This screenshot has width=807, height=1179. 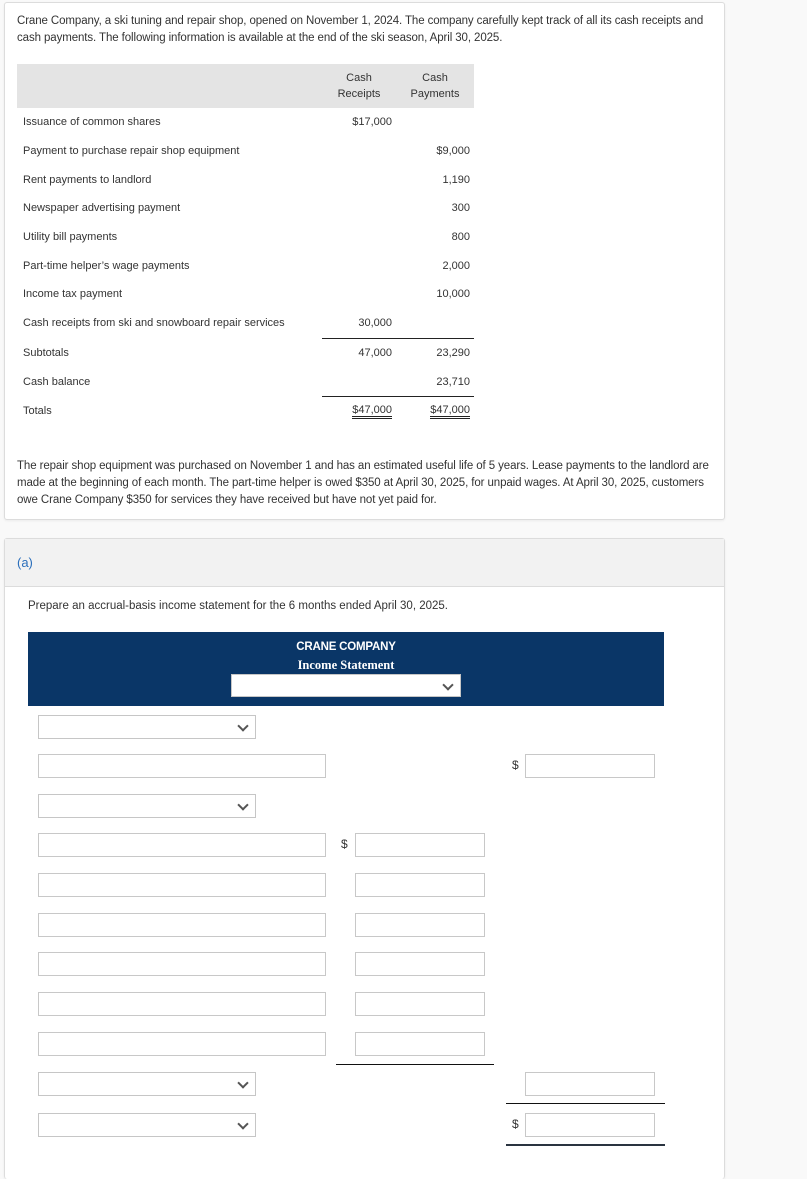 I want to click on table-row: Income tax payment 10,000, so click(x=245, y=294).